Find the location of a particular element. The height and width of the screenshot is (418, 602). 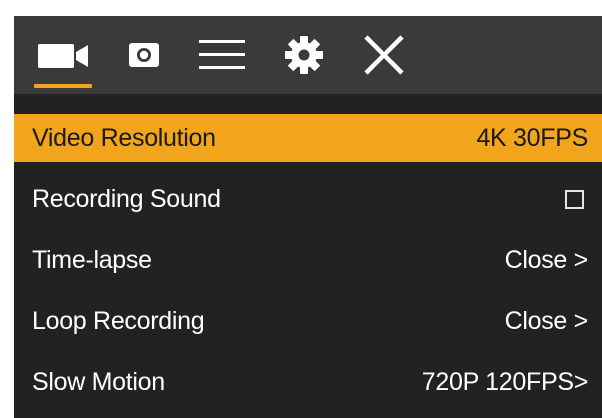

video-mode-tab is located at coordinates (63, 55).